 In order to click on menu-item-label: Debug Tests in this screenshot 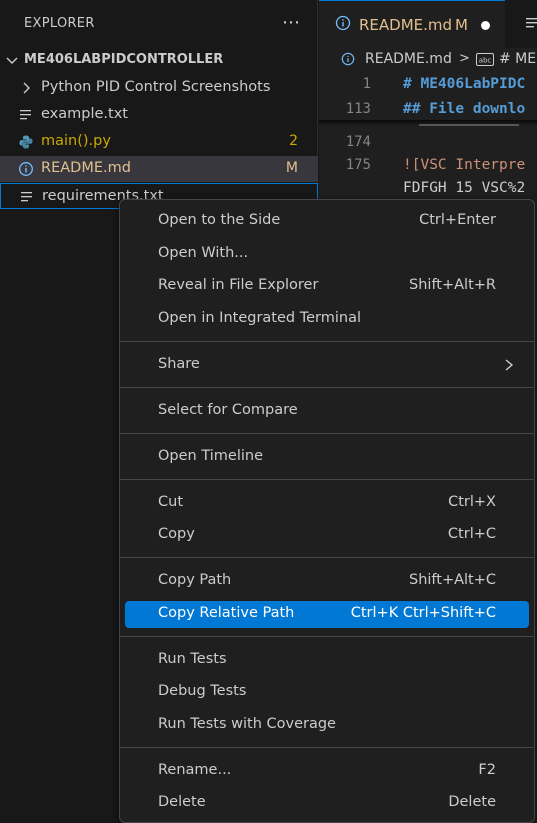, I will do `click(202, 691)`.